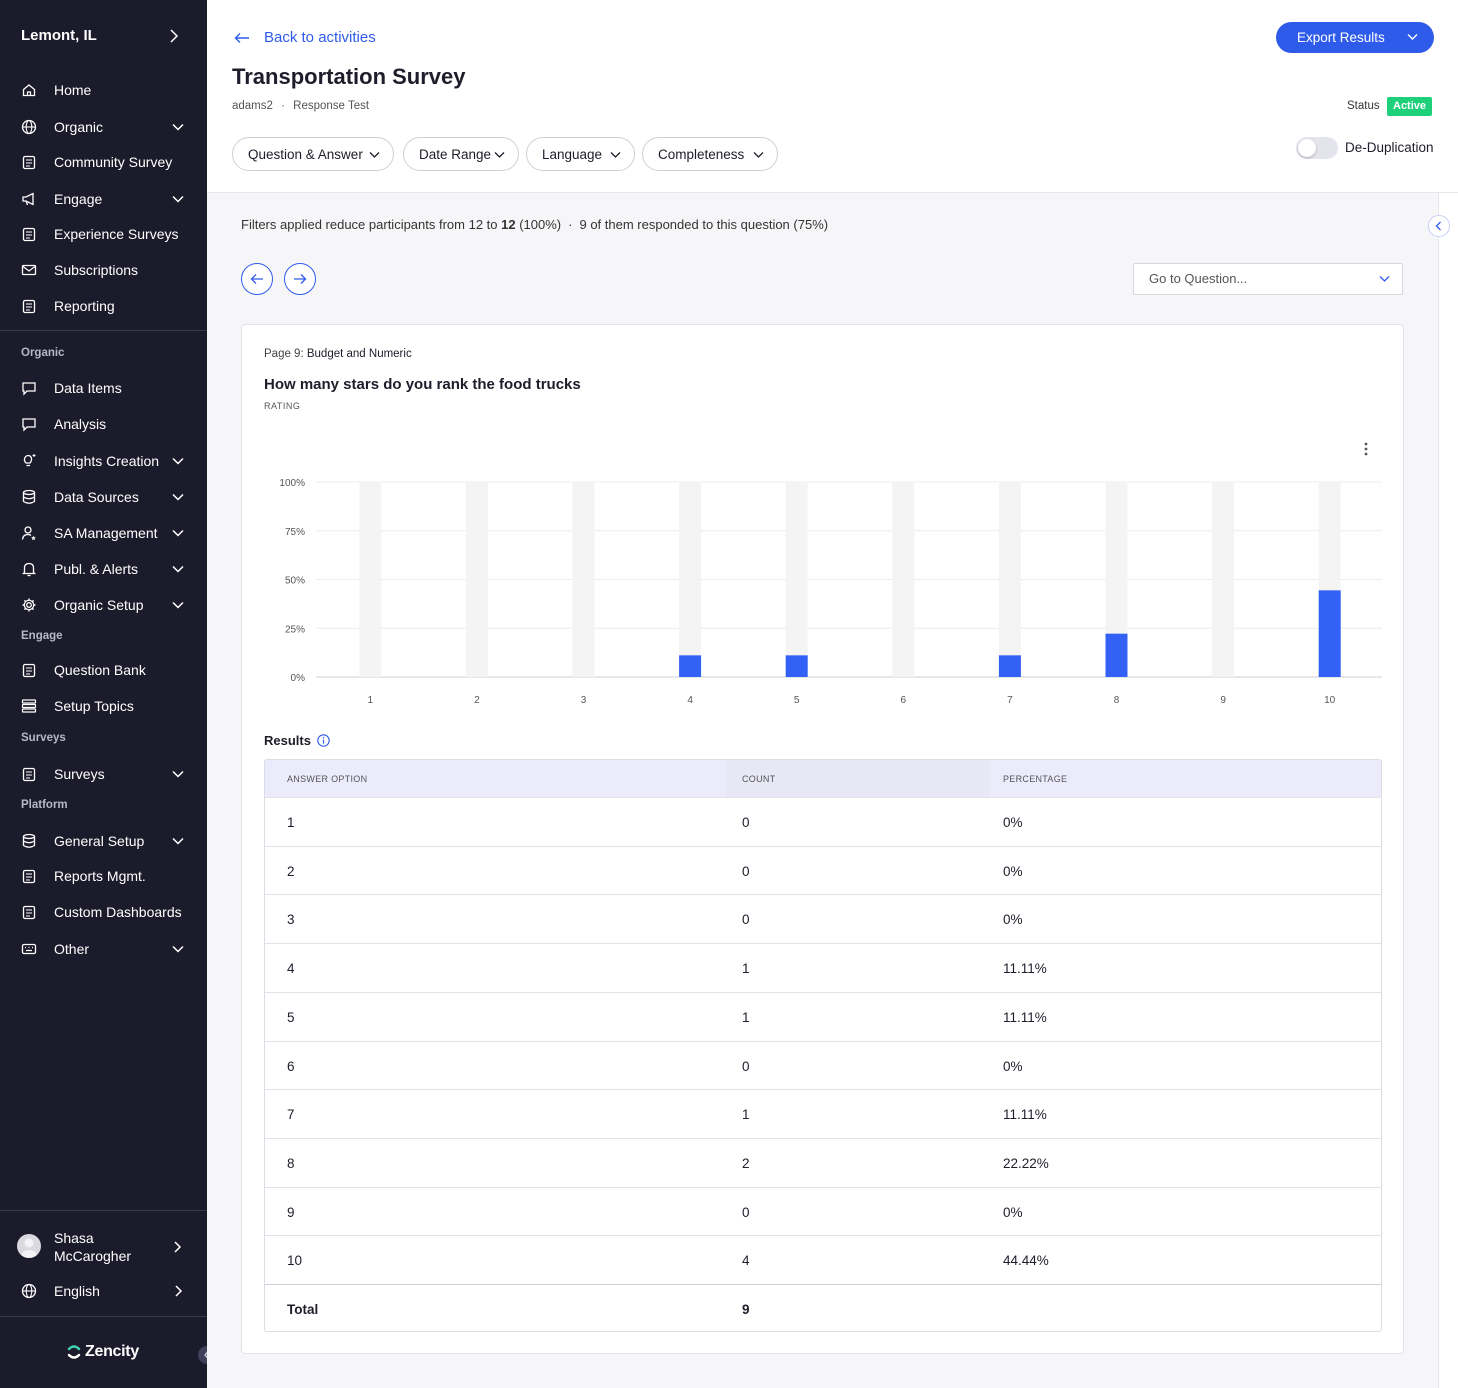 The image size is (1458, 1388). What do you see at coordinates (1035, 779) in the screenshot?
I see `column-header-percentage: PERCENTAGE` at bounding box center [1035, 779].